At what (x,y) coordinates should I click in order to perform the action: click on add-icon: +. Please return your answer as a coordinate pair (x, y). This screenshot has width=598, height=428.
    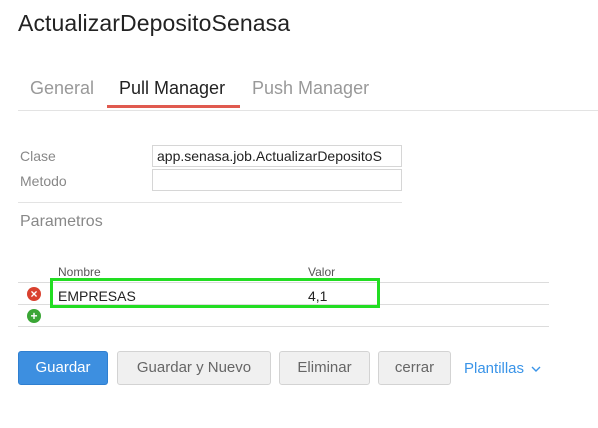
    Looking at the image, I should click on (34, 316).